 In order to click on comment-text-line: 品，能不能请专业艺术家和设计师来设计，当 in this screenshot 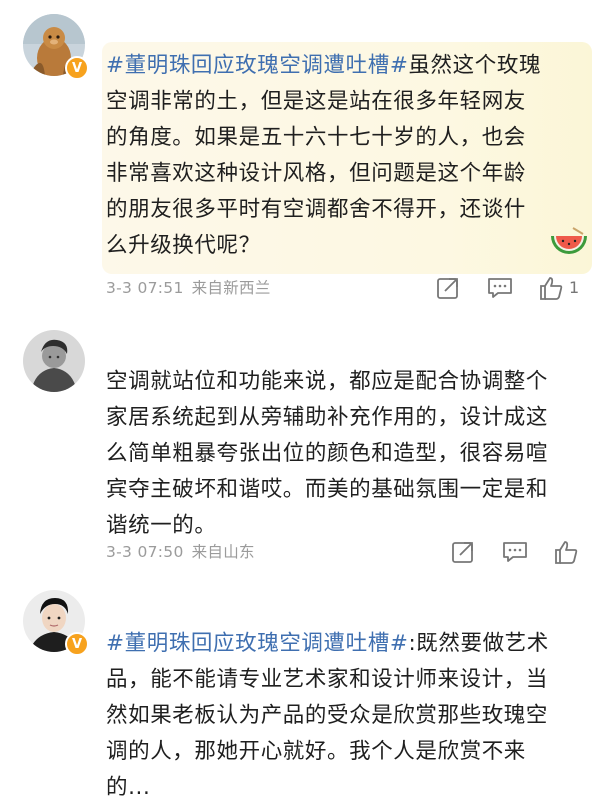, I will do `click(327, 679)`.